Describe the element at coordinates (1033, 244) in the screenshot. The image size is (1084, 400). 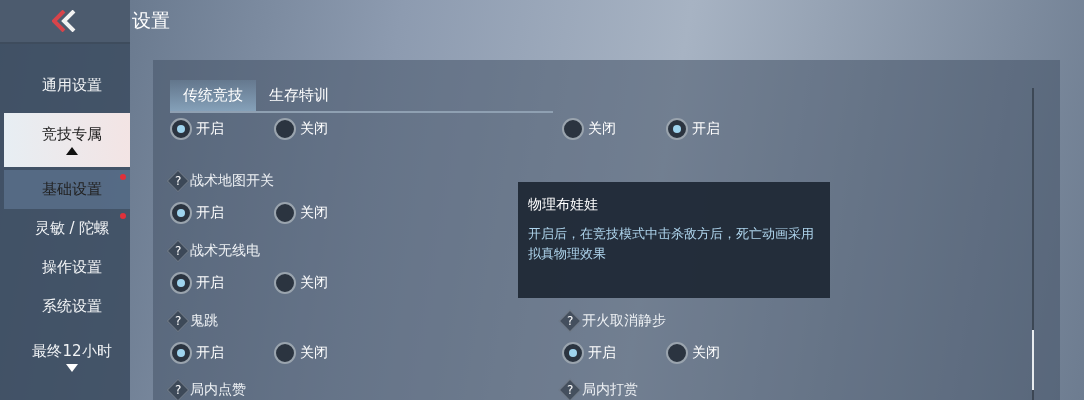
I see `scrollbar` at that location.